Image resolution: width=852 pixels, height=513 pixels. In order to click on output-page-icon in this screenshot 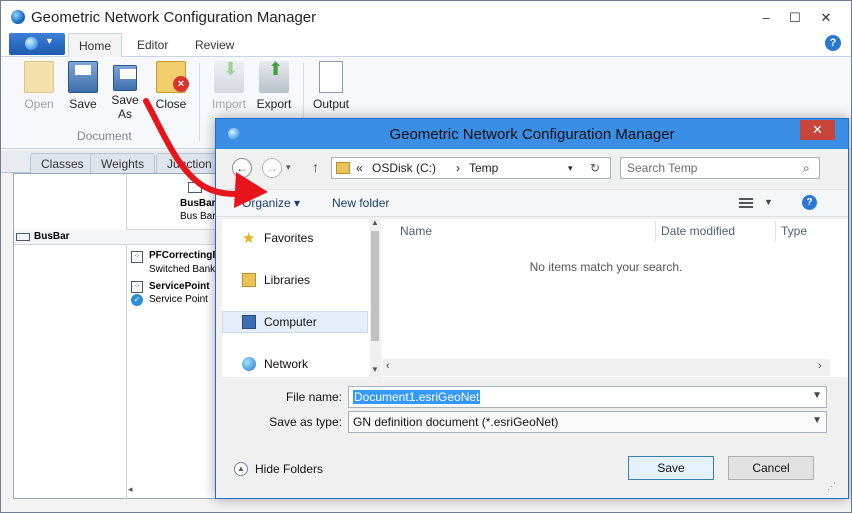, I will do `click(331, 77)`.